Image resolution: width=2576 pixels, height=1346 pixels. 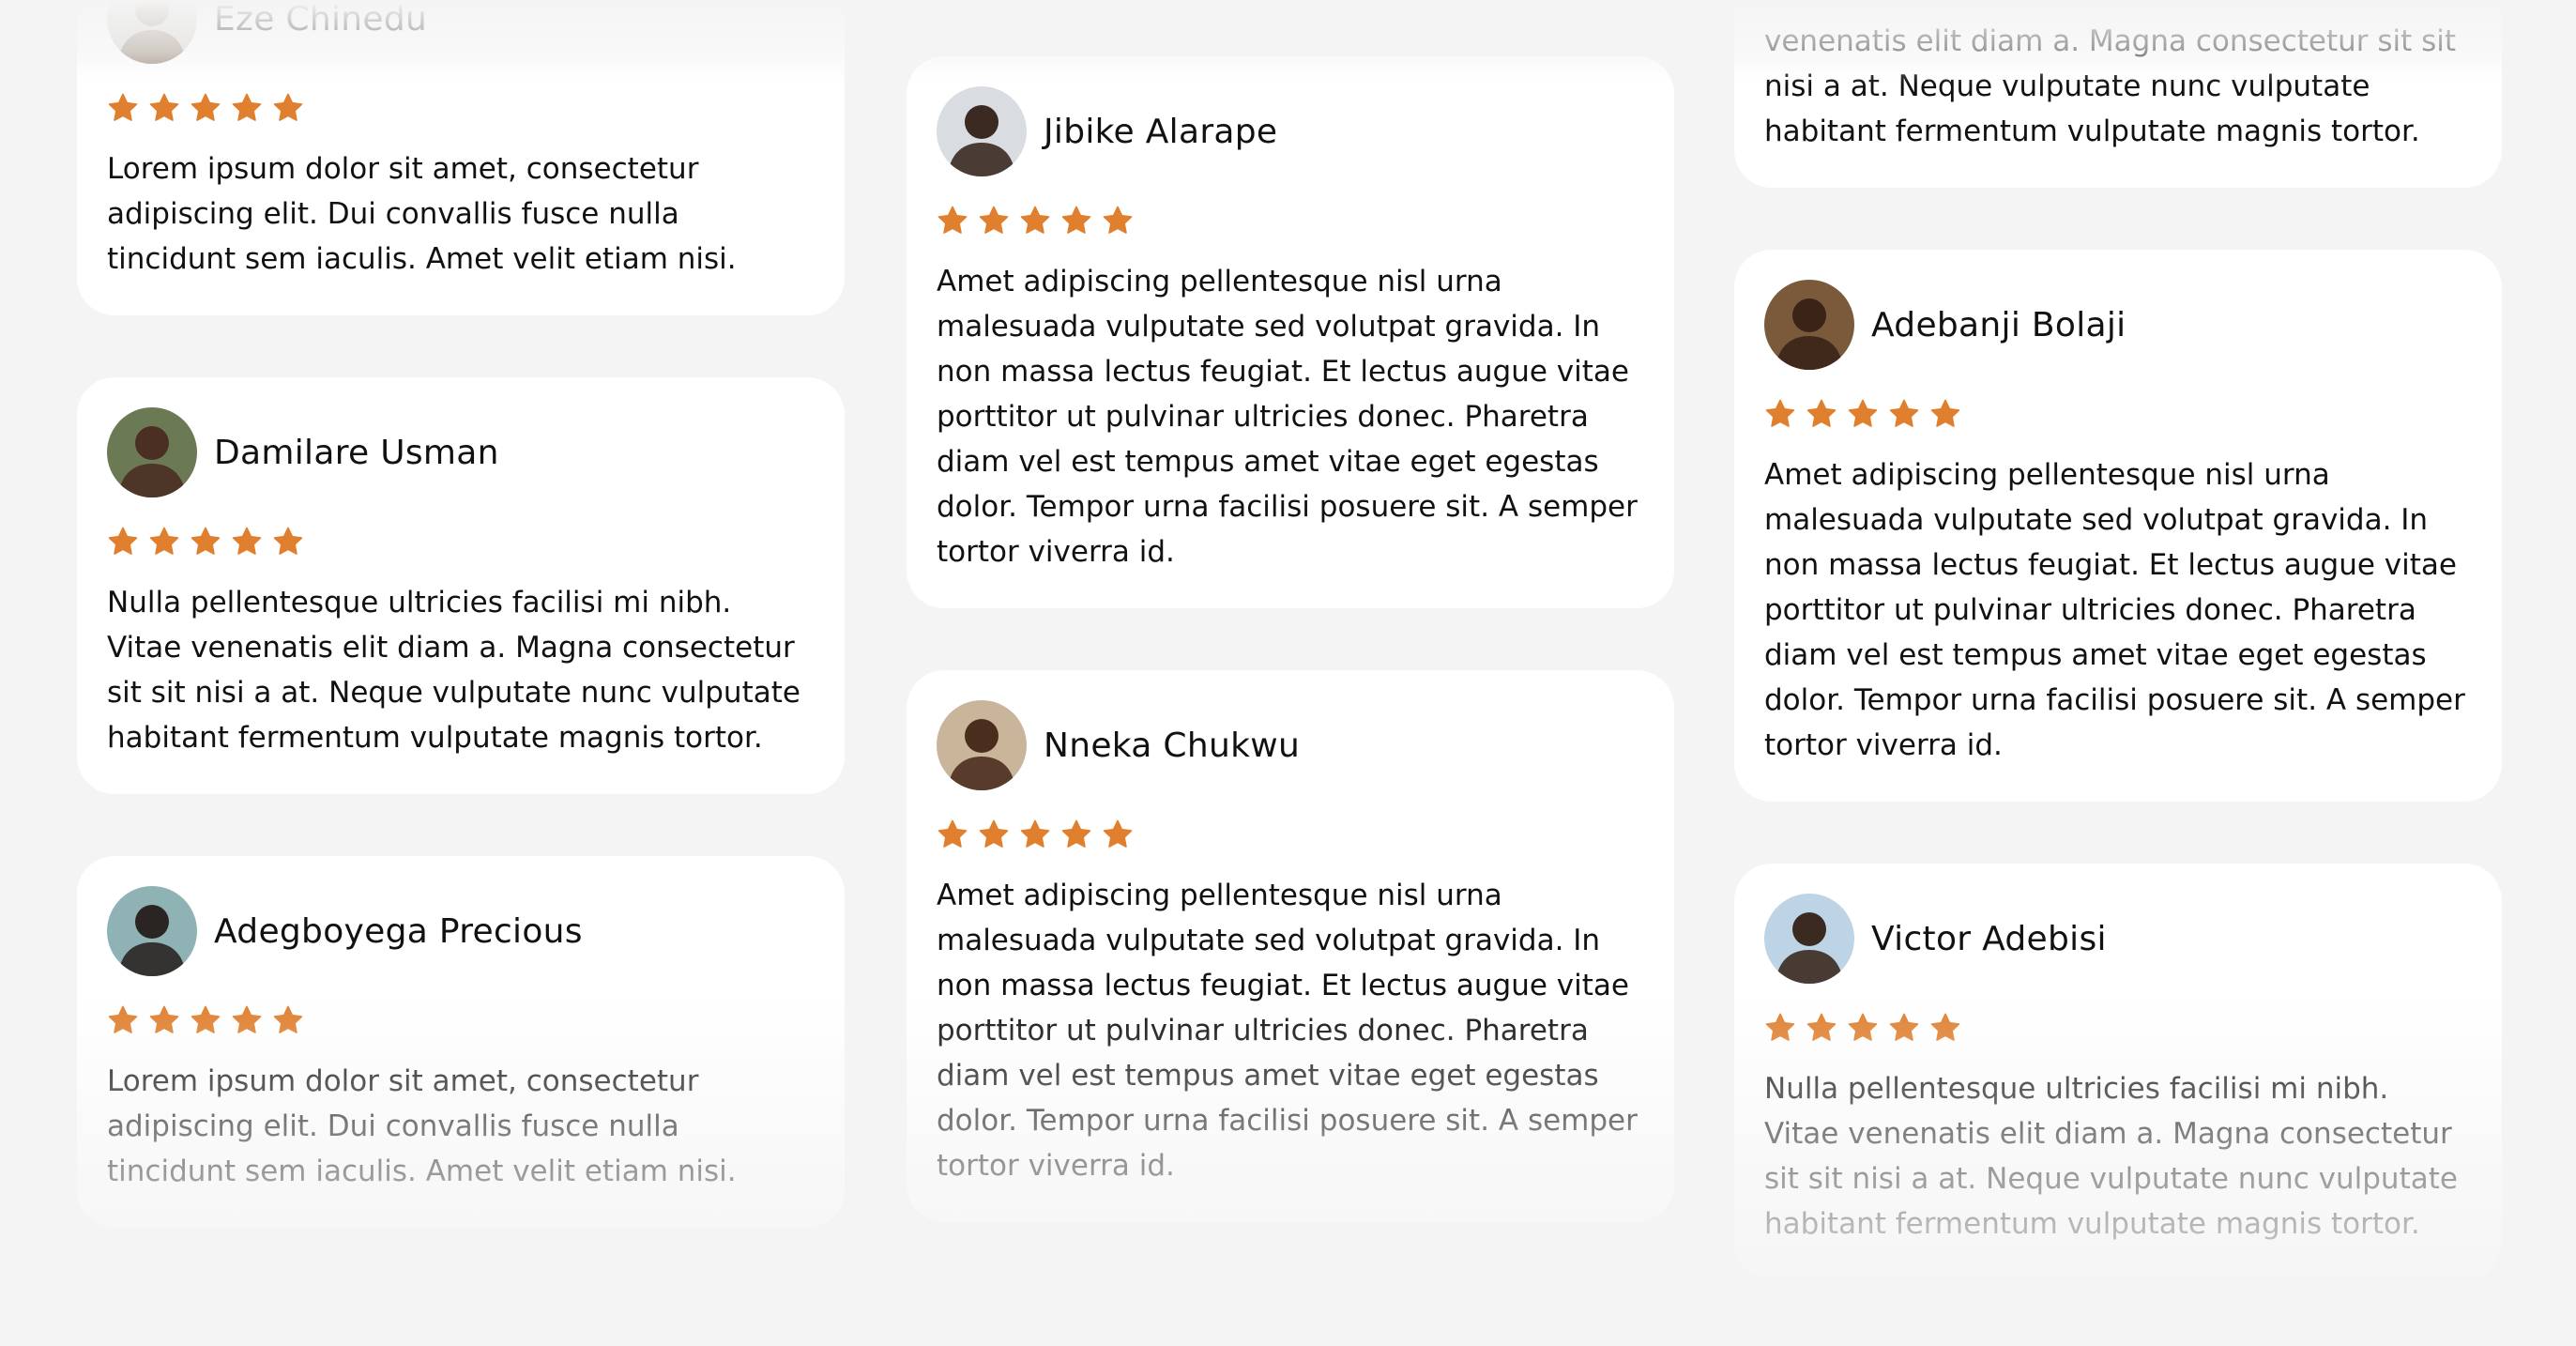 I want to click on testimonial-header: Adebanji Bolaji, so click(x=2118, y=325).